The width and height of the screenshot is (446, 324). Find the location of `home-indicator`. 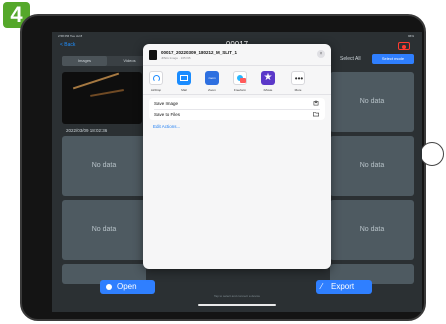

home-indicator is located at coordinates (237, 305).